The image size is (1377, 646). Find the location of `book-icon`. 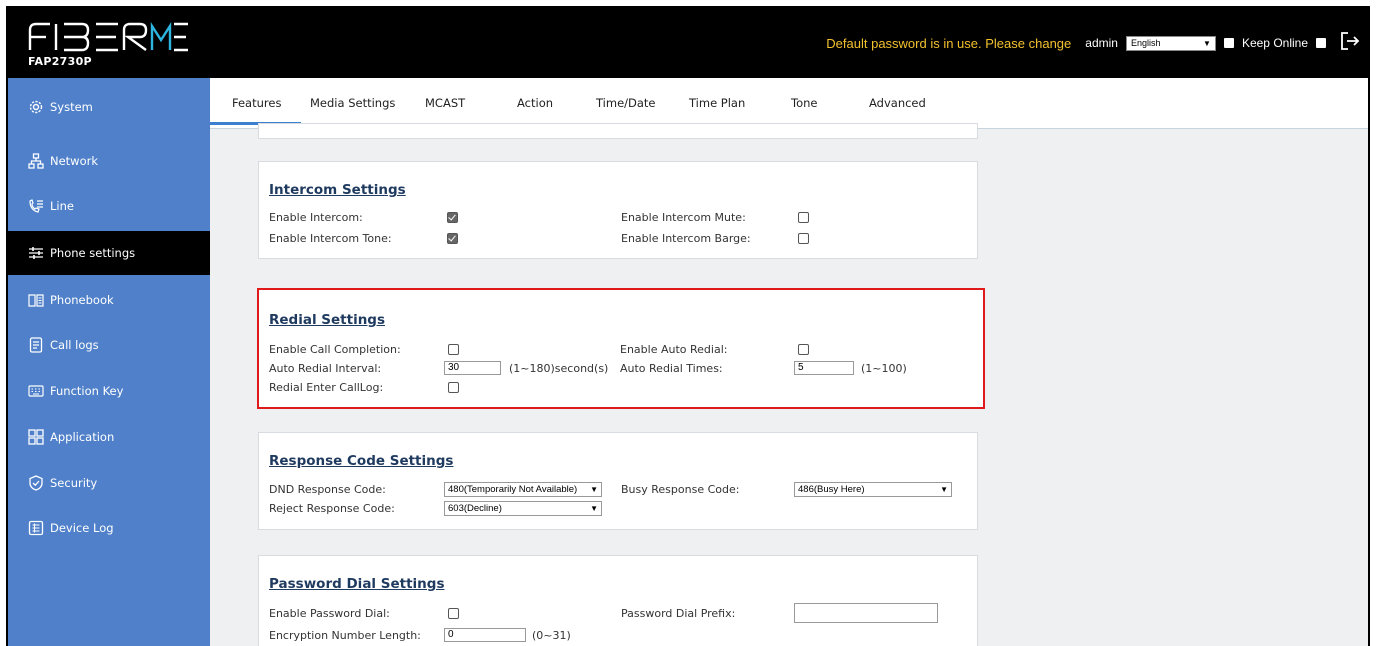

book-icon is located at coordinates (36, 300).